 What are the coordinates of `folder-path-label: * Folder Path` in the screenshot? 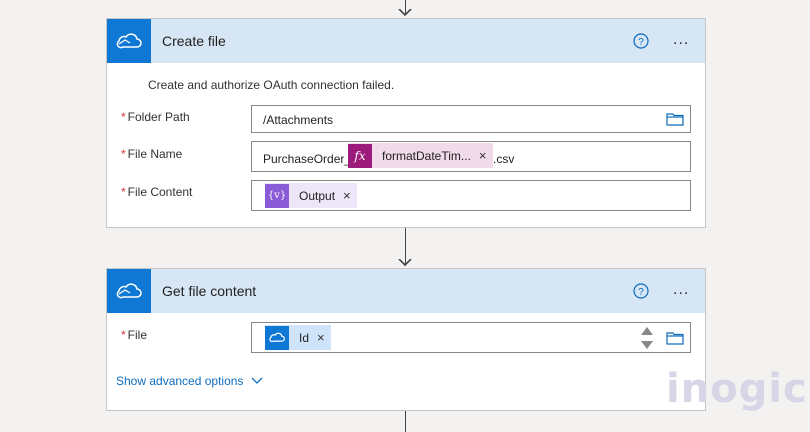 It's located at (155, 117).